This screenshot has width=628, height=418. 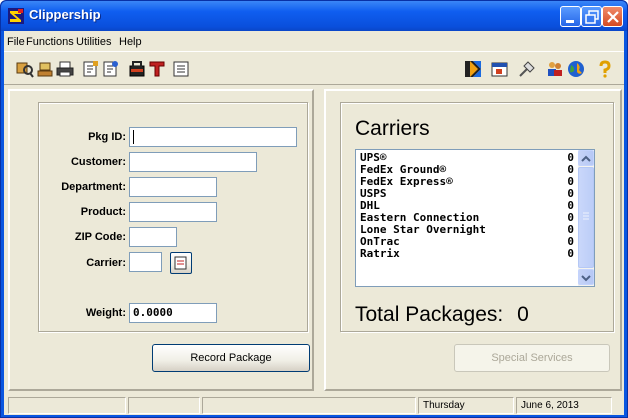 I want to click on text-caret, so click(x=133, y=137).